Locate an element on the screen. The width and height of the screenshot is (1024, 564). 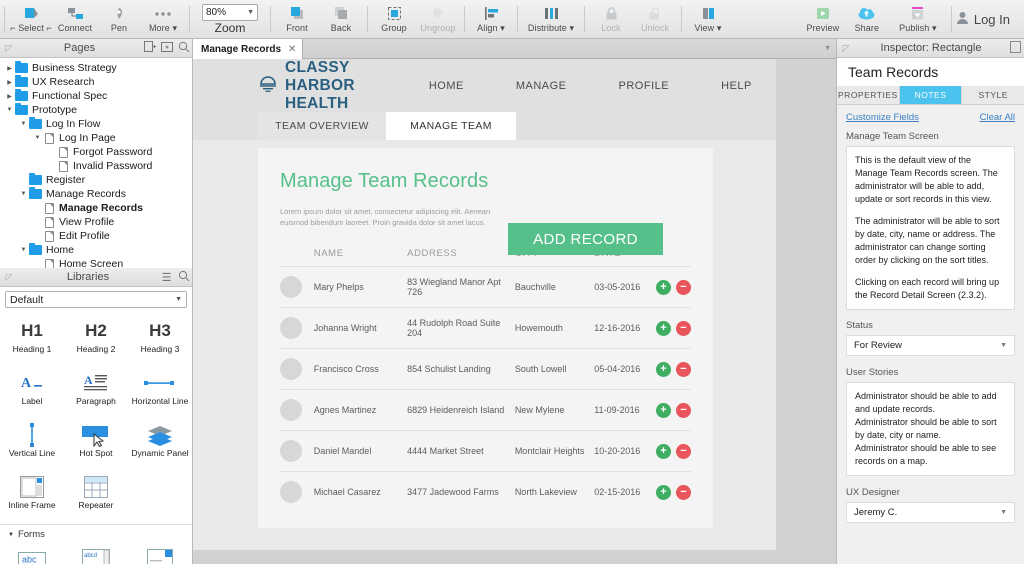
nav-link-help: HELP is located at coordinates (736, 86).